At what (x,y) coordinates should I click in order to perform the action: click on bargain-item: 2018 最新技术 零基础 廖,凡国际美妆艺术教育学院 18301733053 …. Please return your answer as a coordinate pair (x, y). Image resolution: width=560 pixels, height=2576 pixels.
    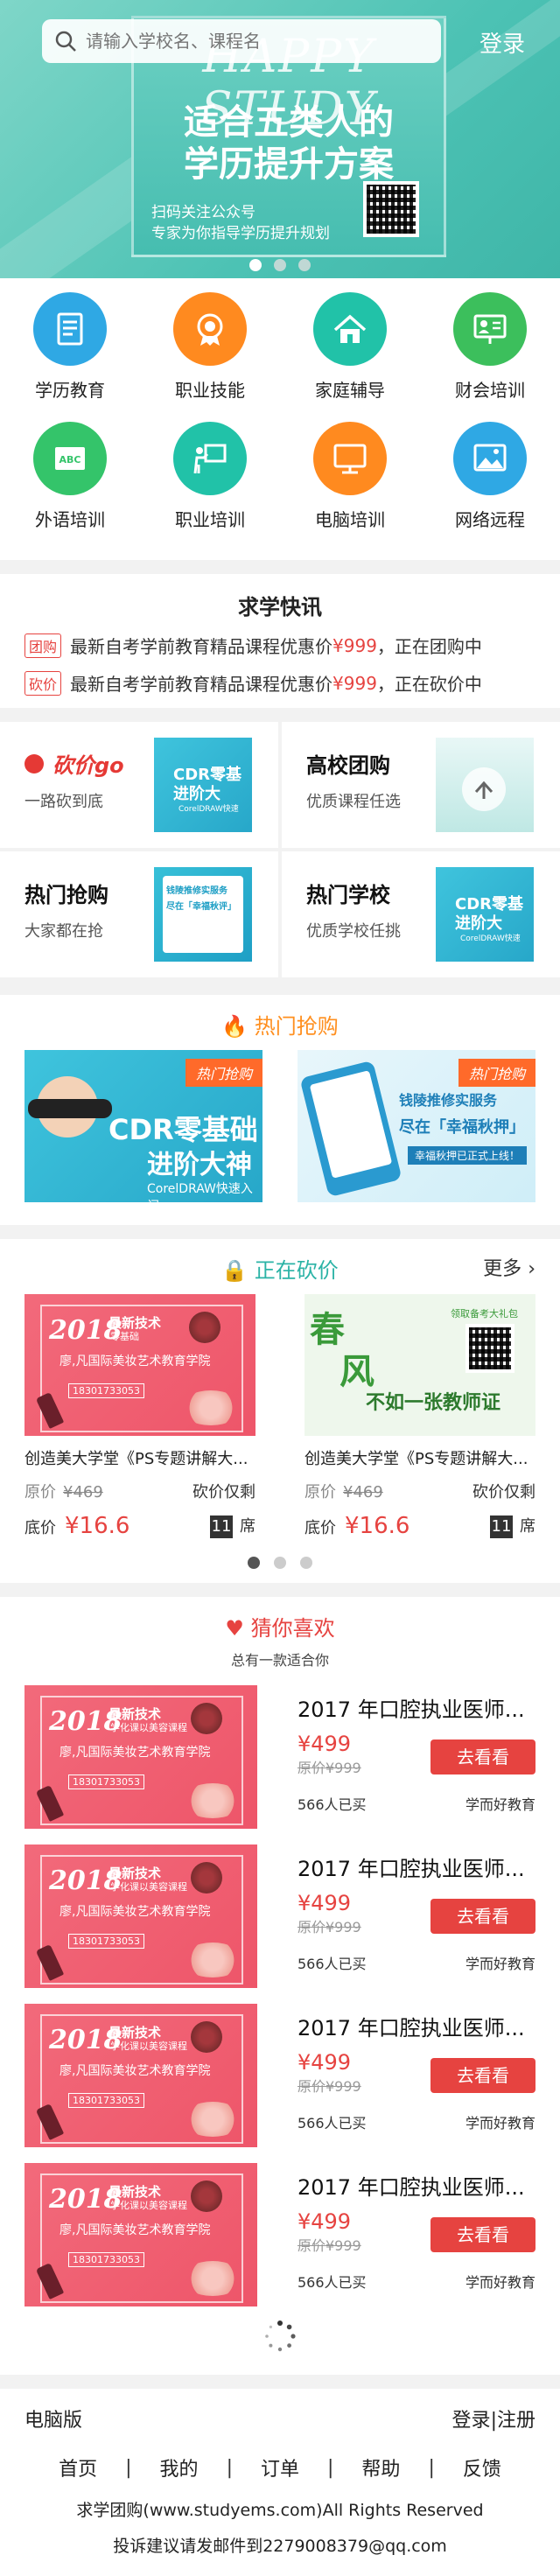
    Looking at the image, I should click on (140, 1416).